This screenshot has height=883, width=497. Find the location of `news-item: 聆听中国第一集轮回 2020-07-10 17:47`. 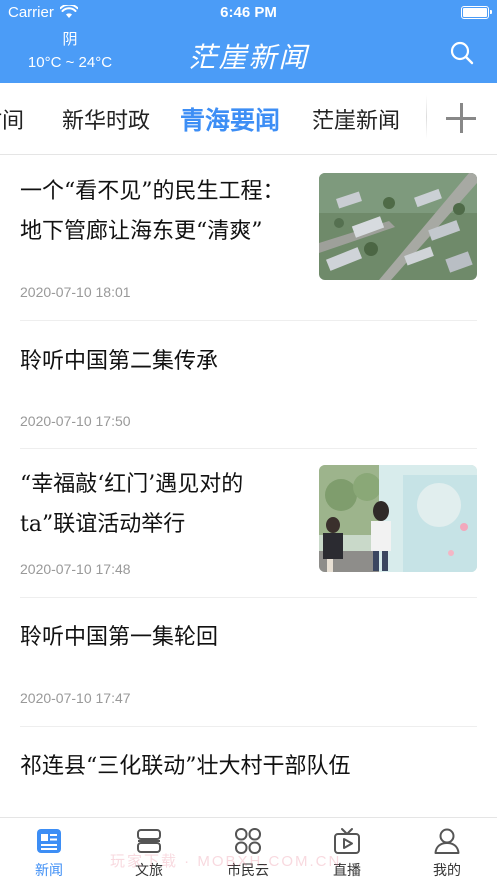

news-item: 聆听中国第一集轮回 2020-07-10 17:47 is located at coordinates (248, 662).